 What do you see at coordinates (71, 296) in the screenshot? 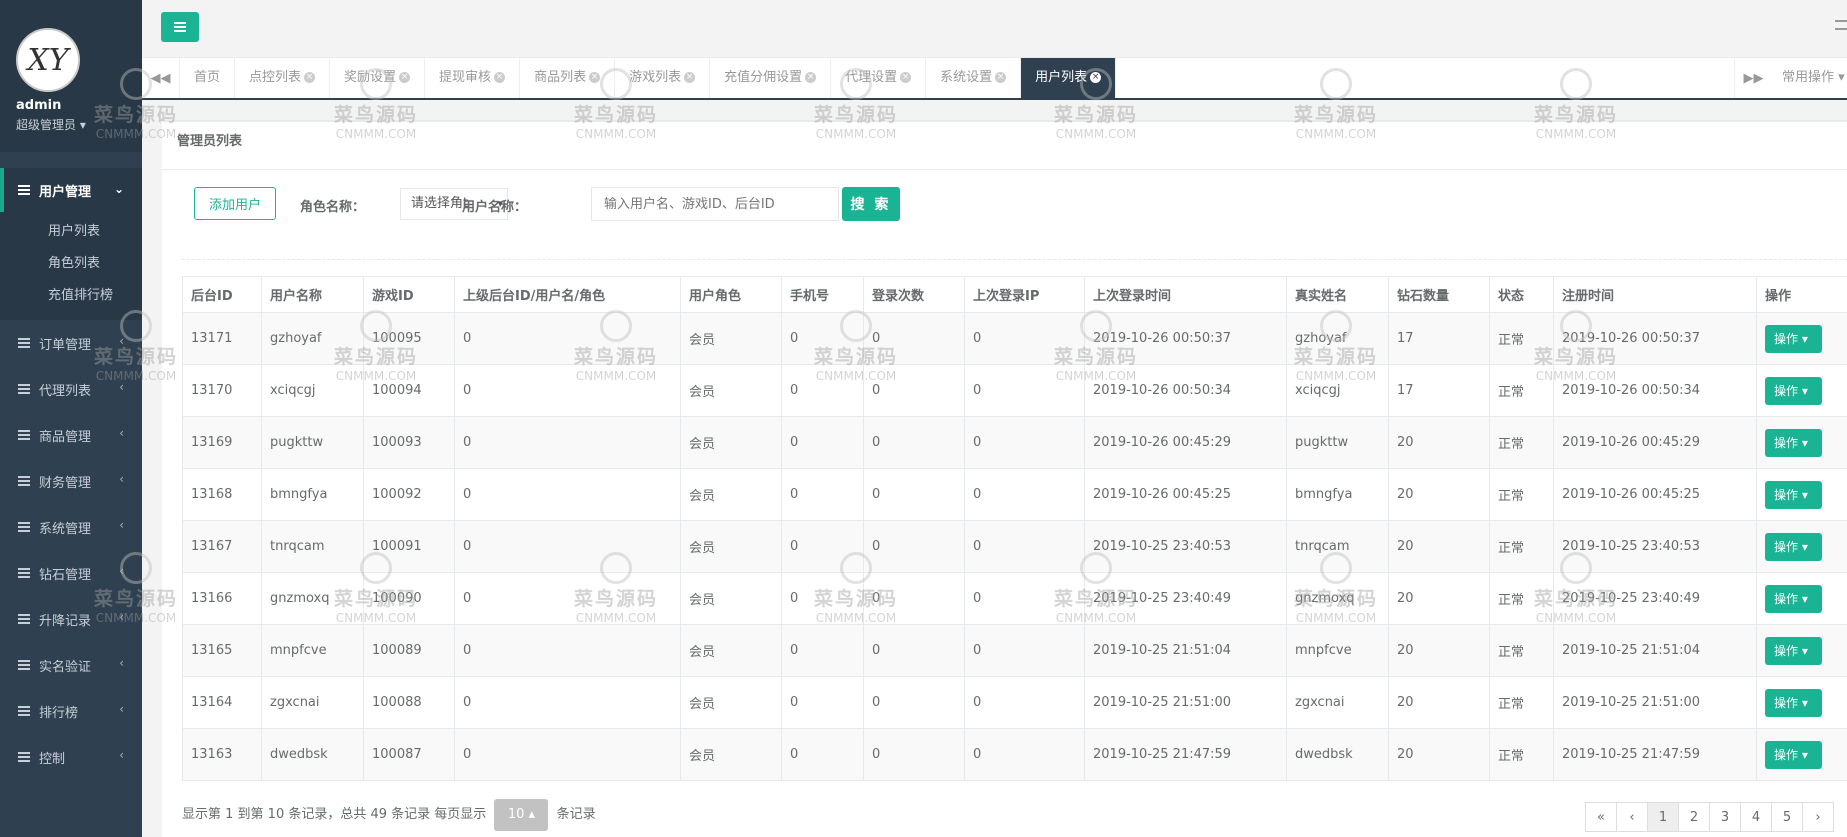
I see `sidebar-subitem-recharge-ranking: 充值排行榜` at bounding box center [71, 296].